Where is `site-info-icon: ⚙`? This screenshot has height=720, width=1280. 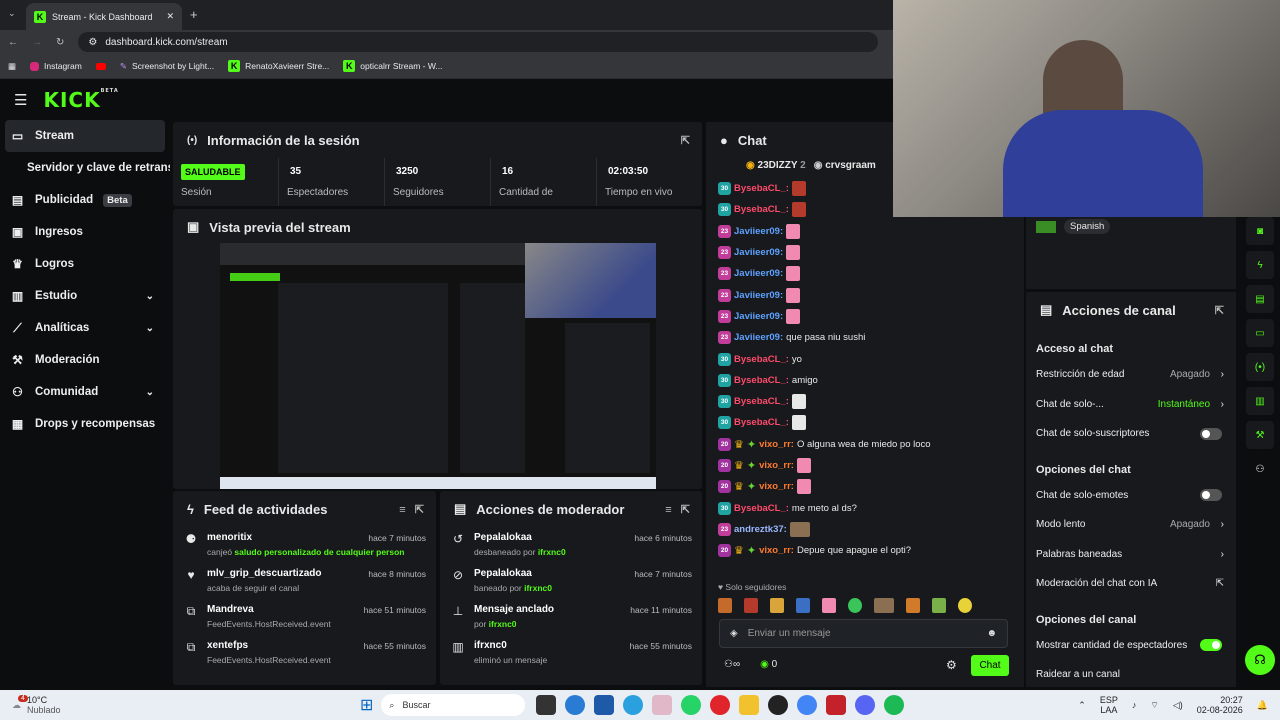 site-info-icon: ⚙ is located at coordinates (92, 42).